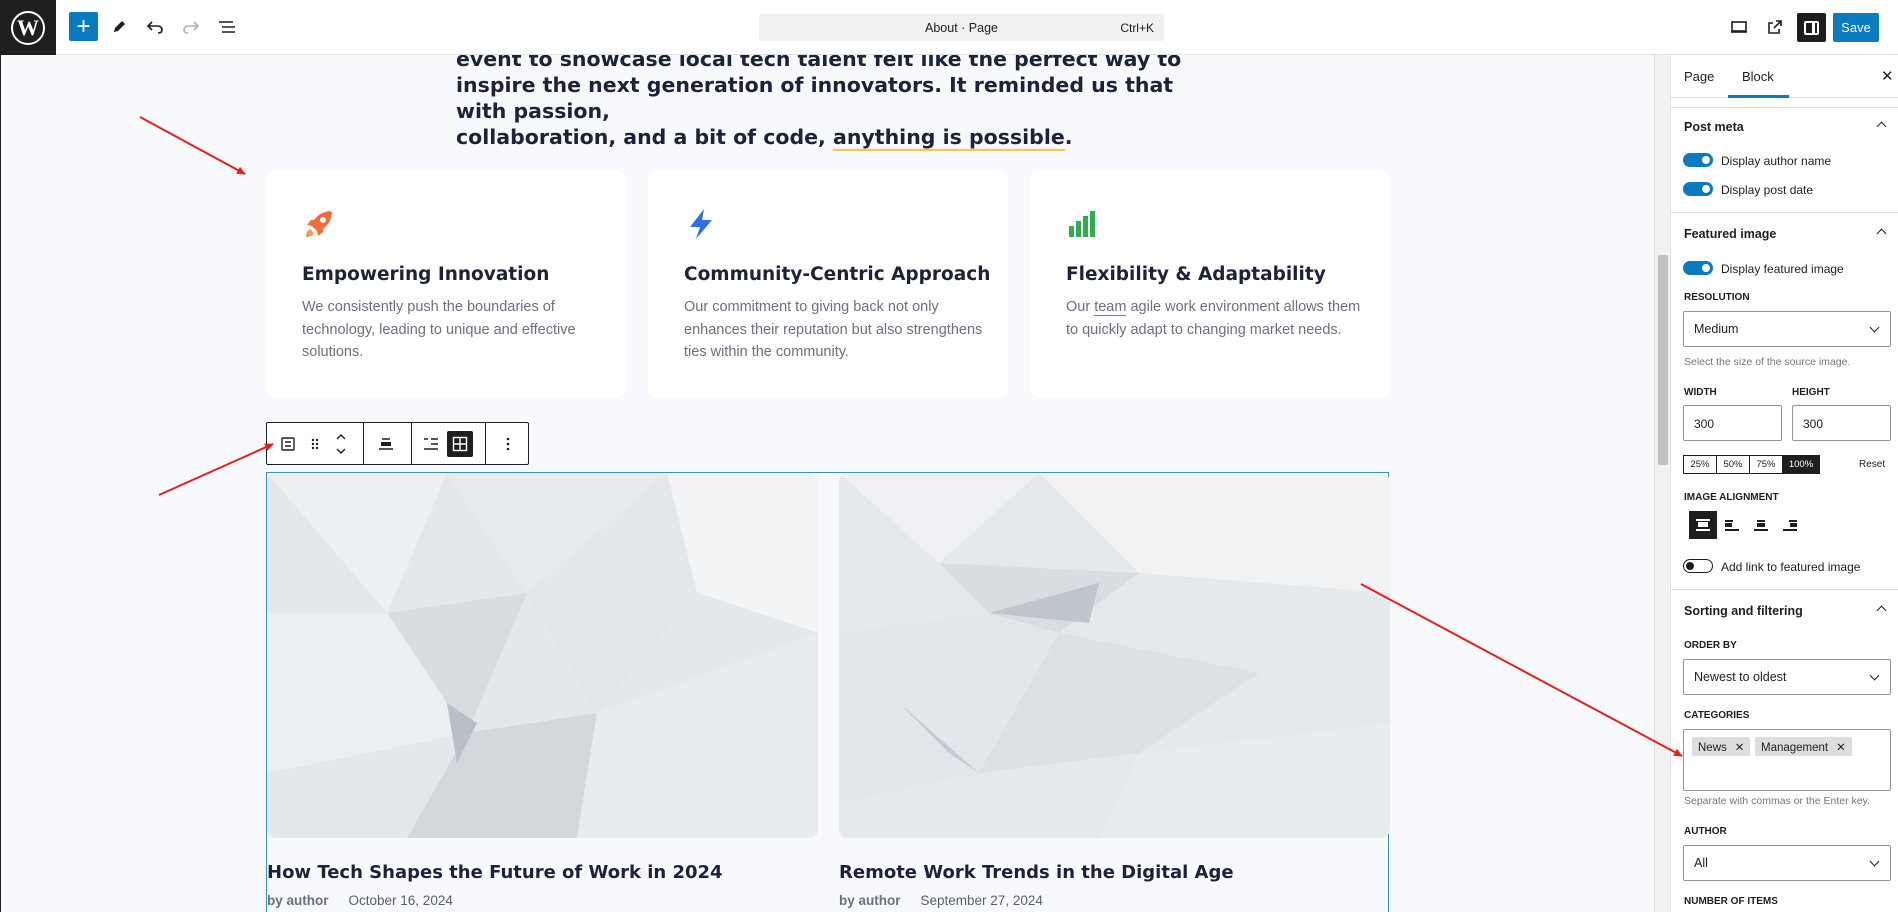 The height and width of the screenshot is (912, 1898). Describe the element at coordinates (837, 274) in the screenshot. I see `feature-title: Community-Centric Approach` at that location.